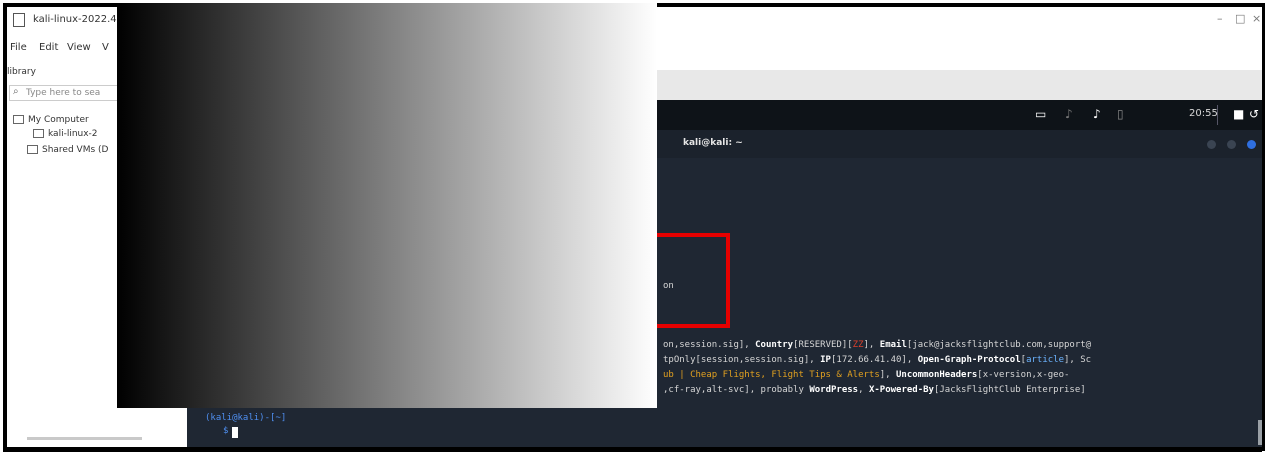  What do you see at coordinates (1254, 114) in the screenshot?
I see `logout-icon: ↺` at bounding box center [1254, 114].